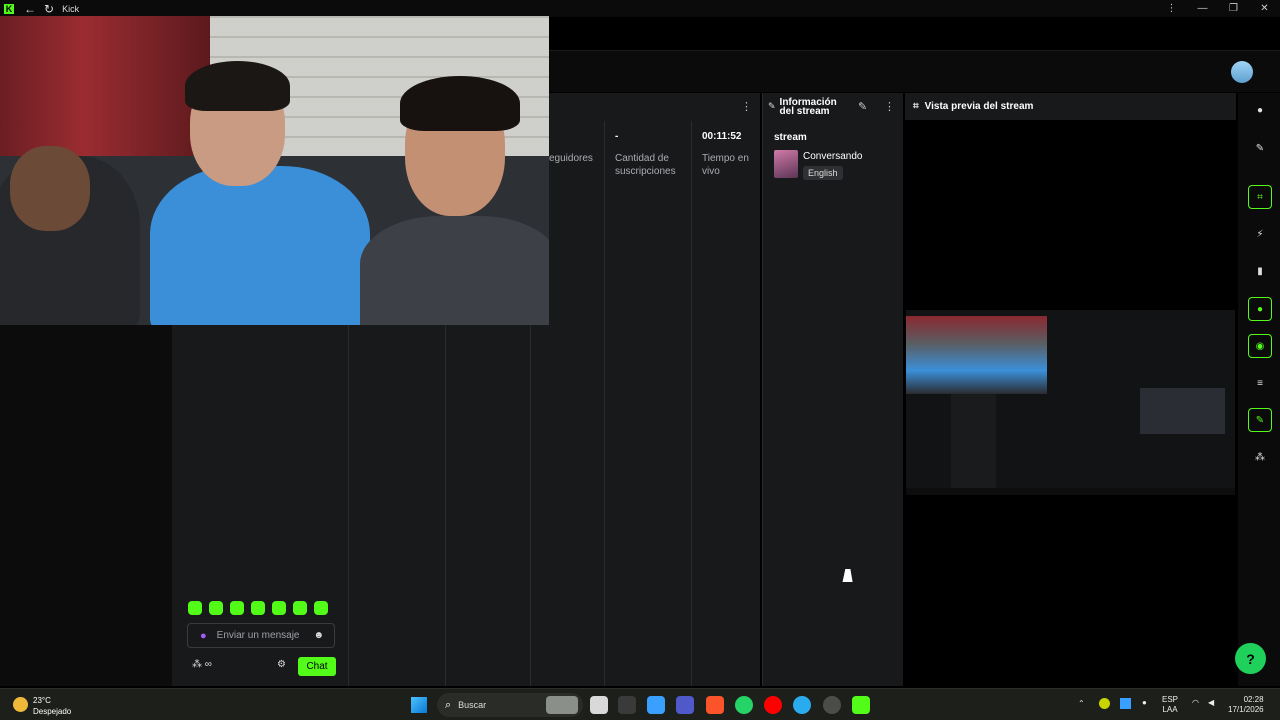  I want to click on kick-app-icon, so click(861, 705).